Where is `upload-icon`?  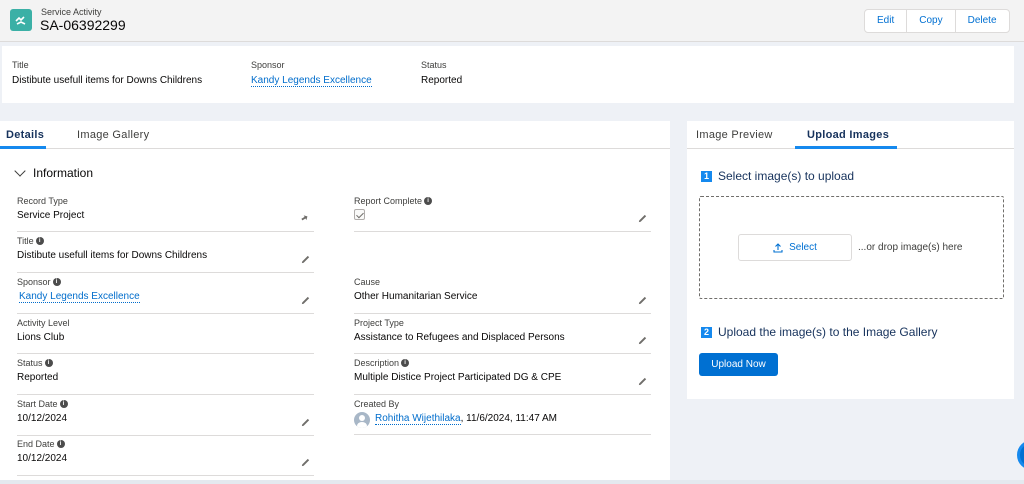
upload-icon is located at coordinates (778, 247).